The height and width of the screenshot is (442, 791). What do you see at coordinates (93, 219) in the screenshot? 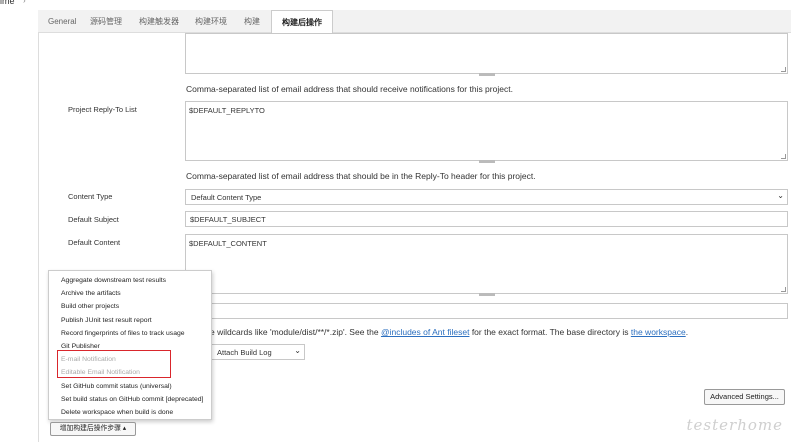
I see `default-subject-label: Default Subject` at bounding box center [93, 219].